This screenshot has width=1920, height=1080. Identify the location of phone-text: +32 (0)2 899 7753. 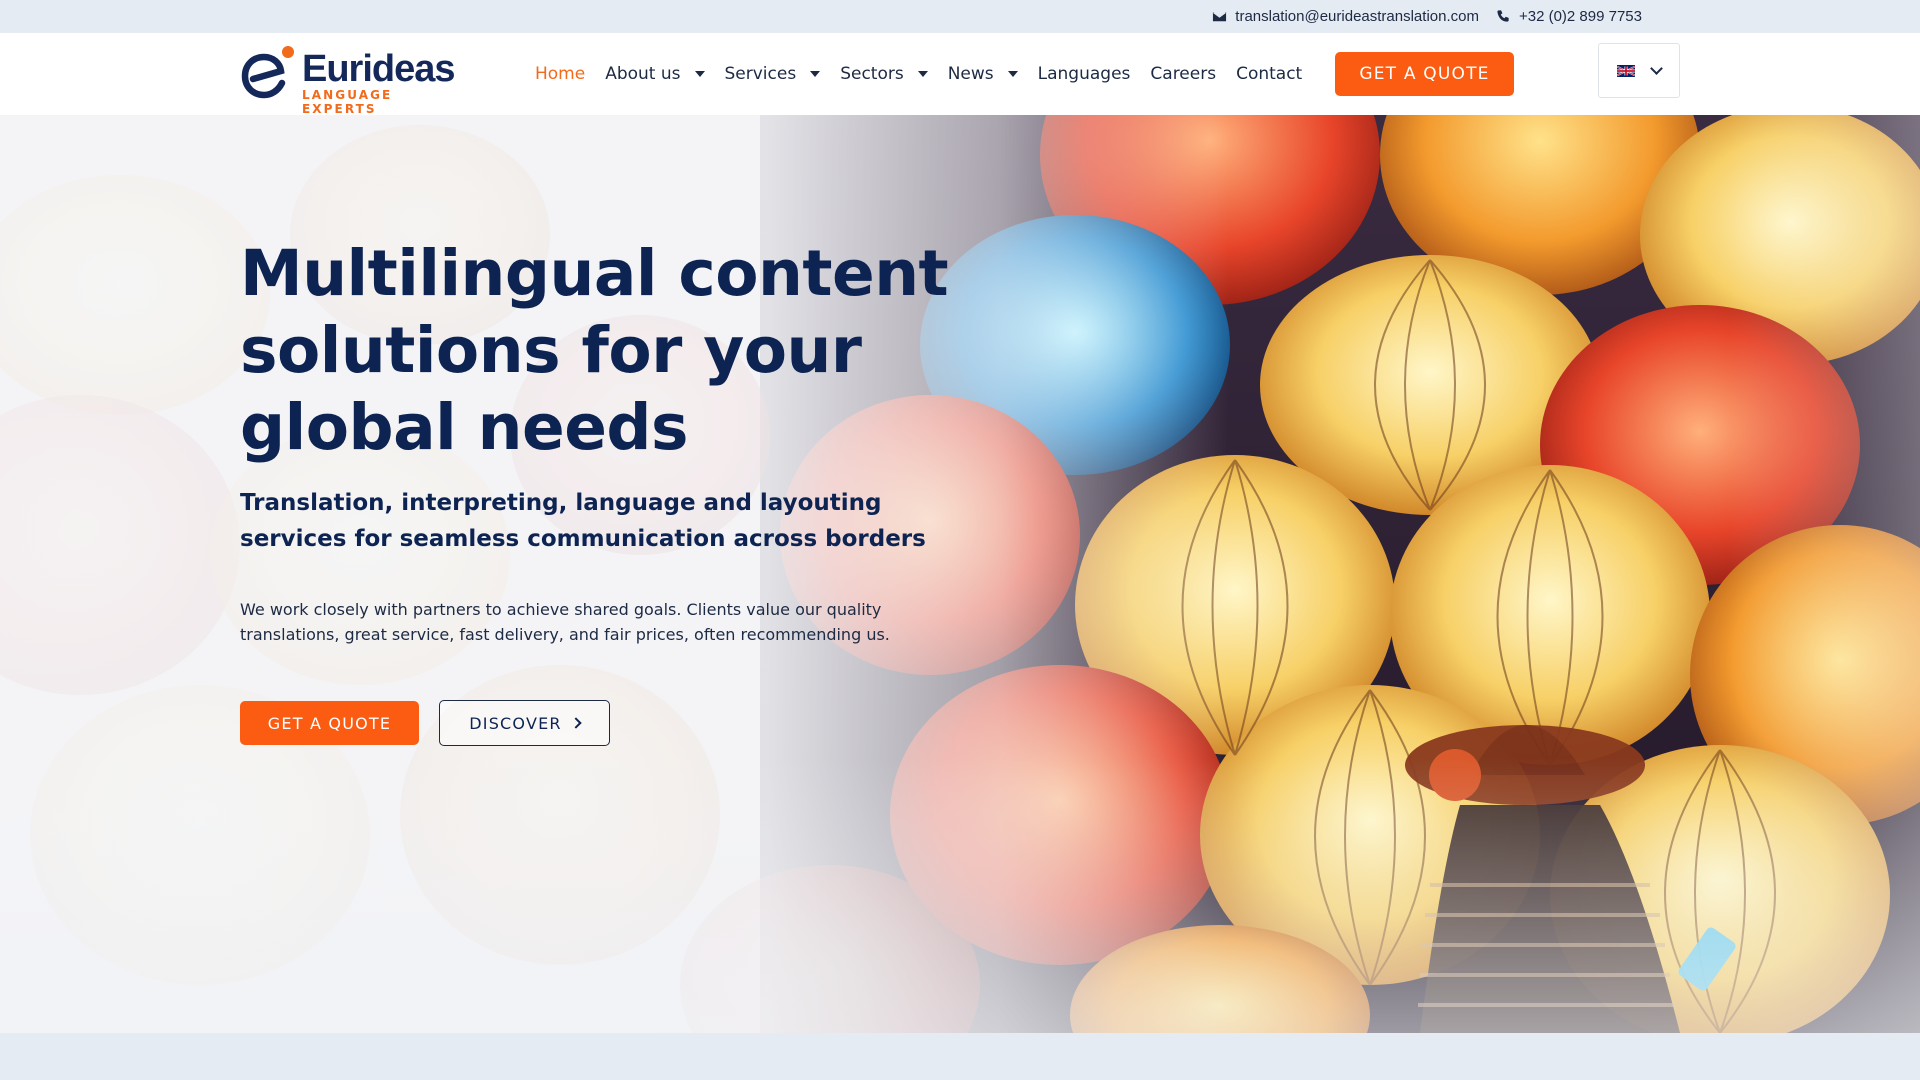
(1580, 16).